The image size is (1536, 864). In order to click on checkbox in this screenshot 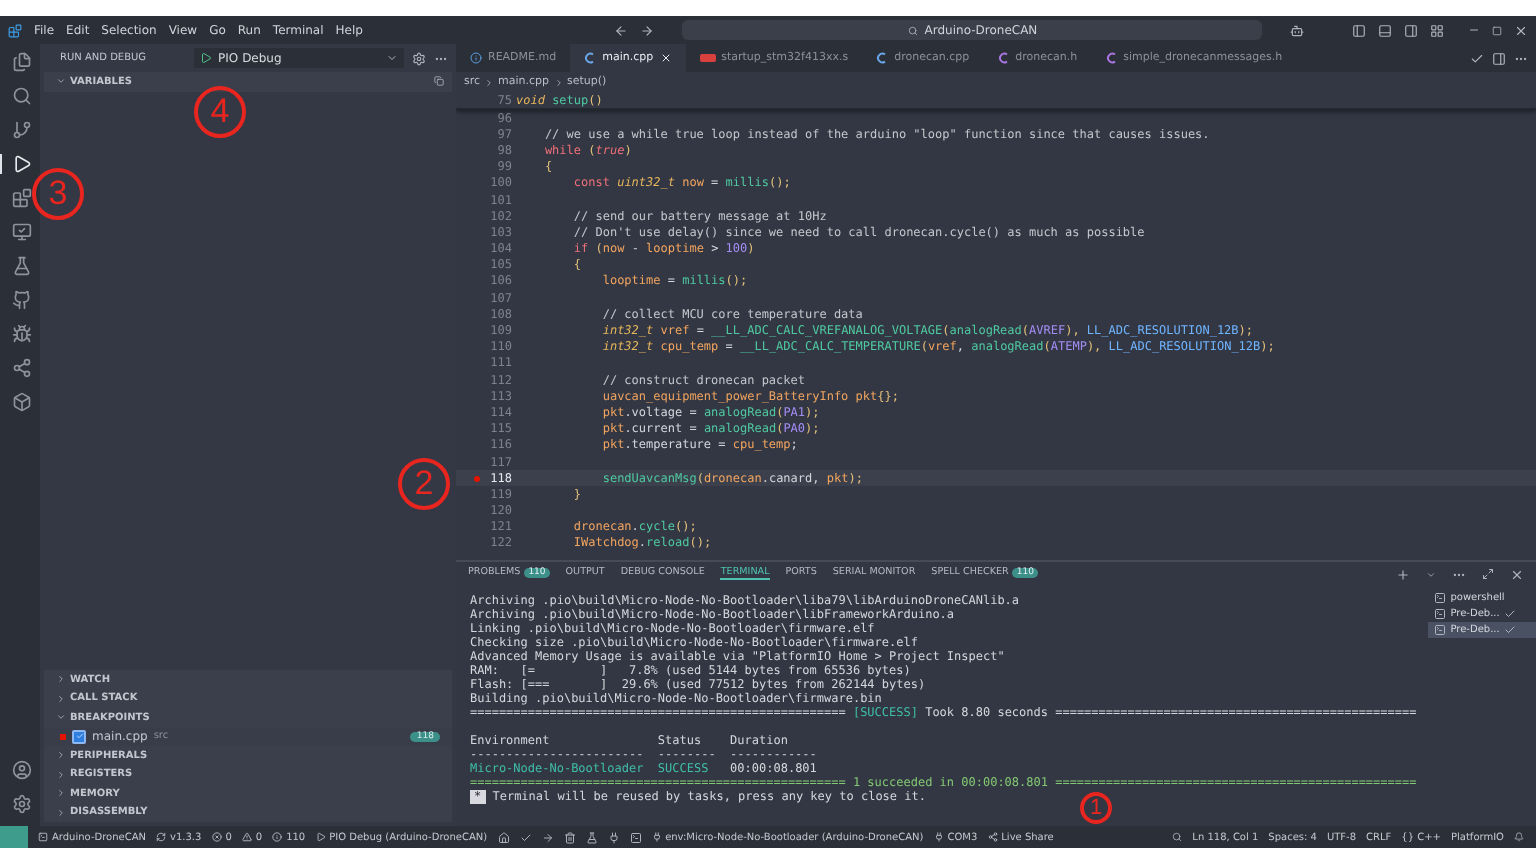, I will do `click(79, 736)`.